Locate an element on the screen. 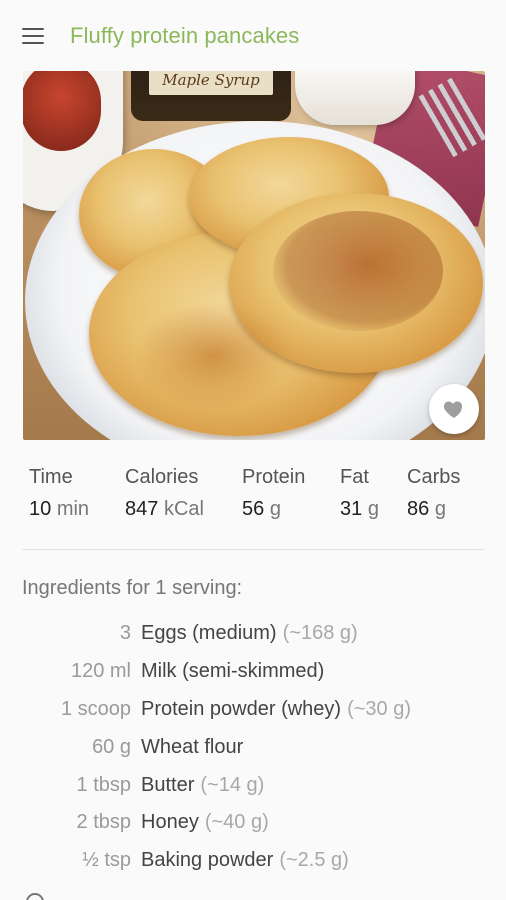  app-bar: Fluffy protein pancakes is located at coordinates (253, 36).